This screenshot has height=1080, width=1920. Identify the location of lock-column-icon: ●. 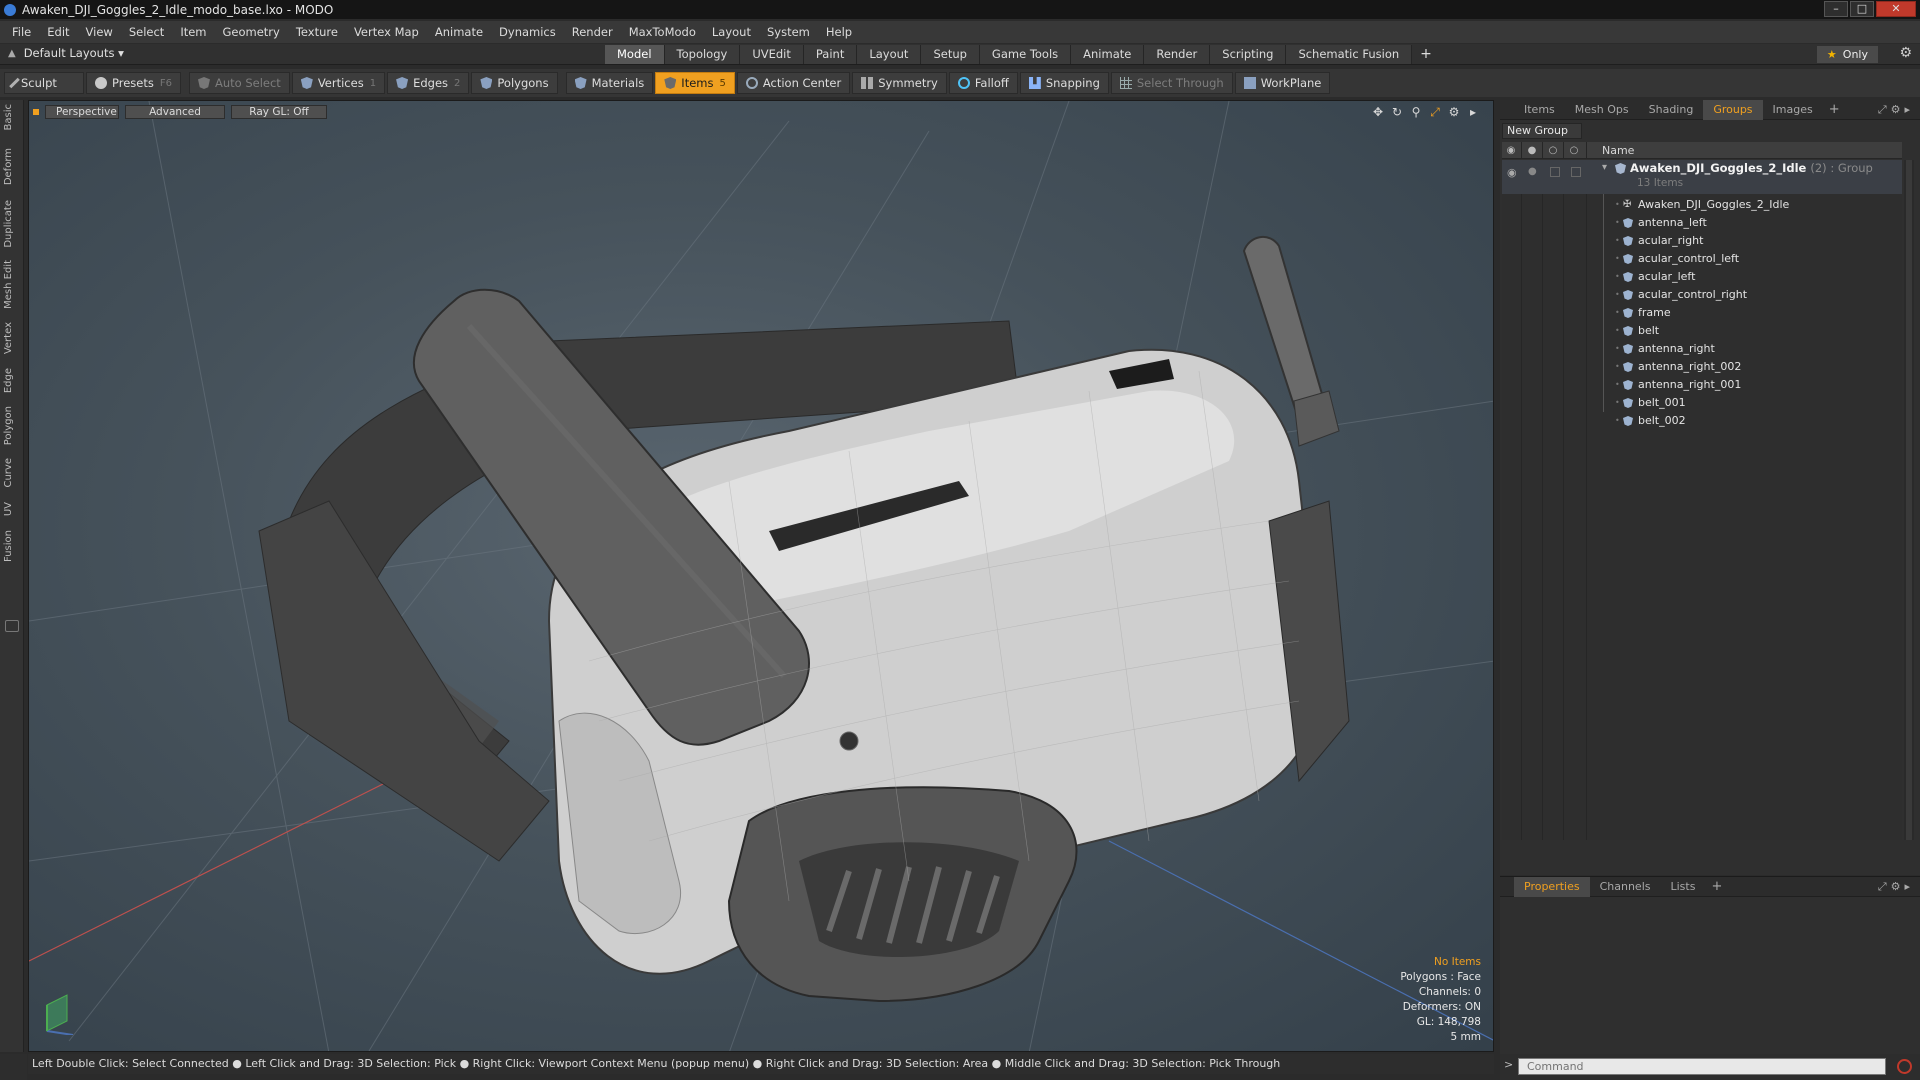
(1532, 150).